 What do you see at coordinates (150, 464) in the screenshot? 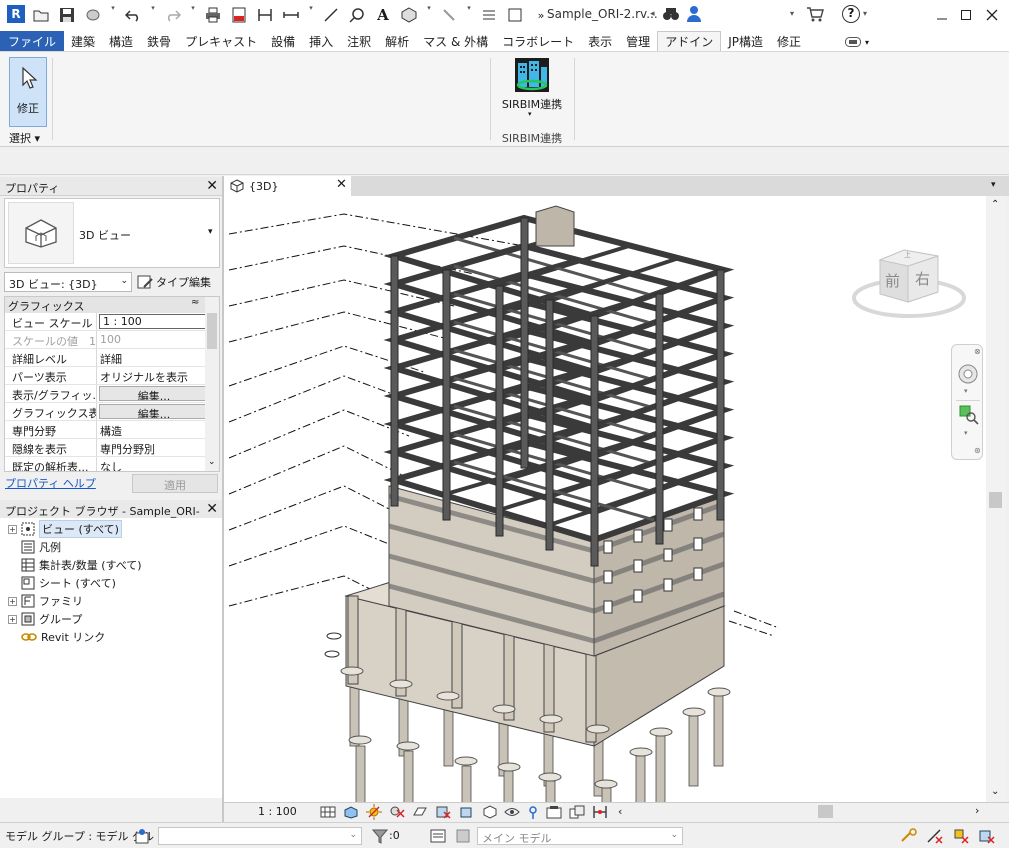
I see `property-value: なし` at bounding box center [150, 464].